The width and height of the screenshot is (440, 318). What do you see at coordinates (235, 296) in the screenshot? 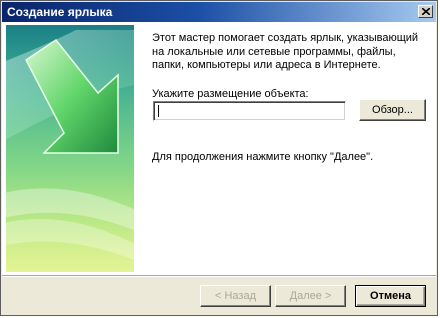
I see `back-button: < Назад` at bounding box center [235, 296].